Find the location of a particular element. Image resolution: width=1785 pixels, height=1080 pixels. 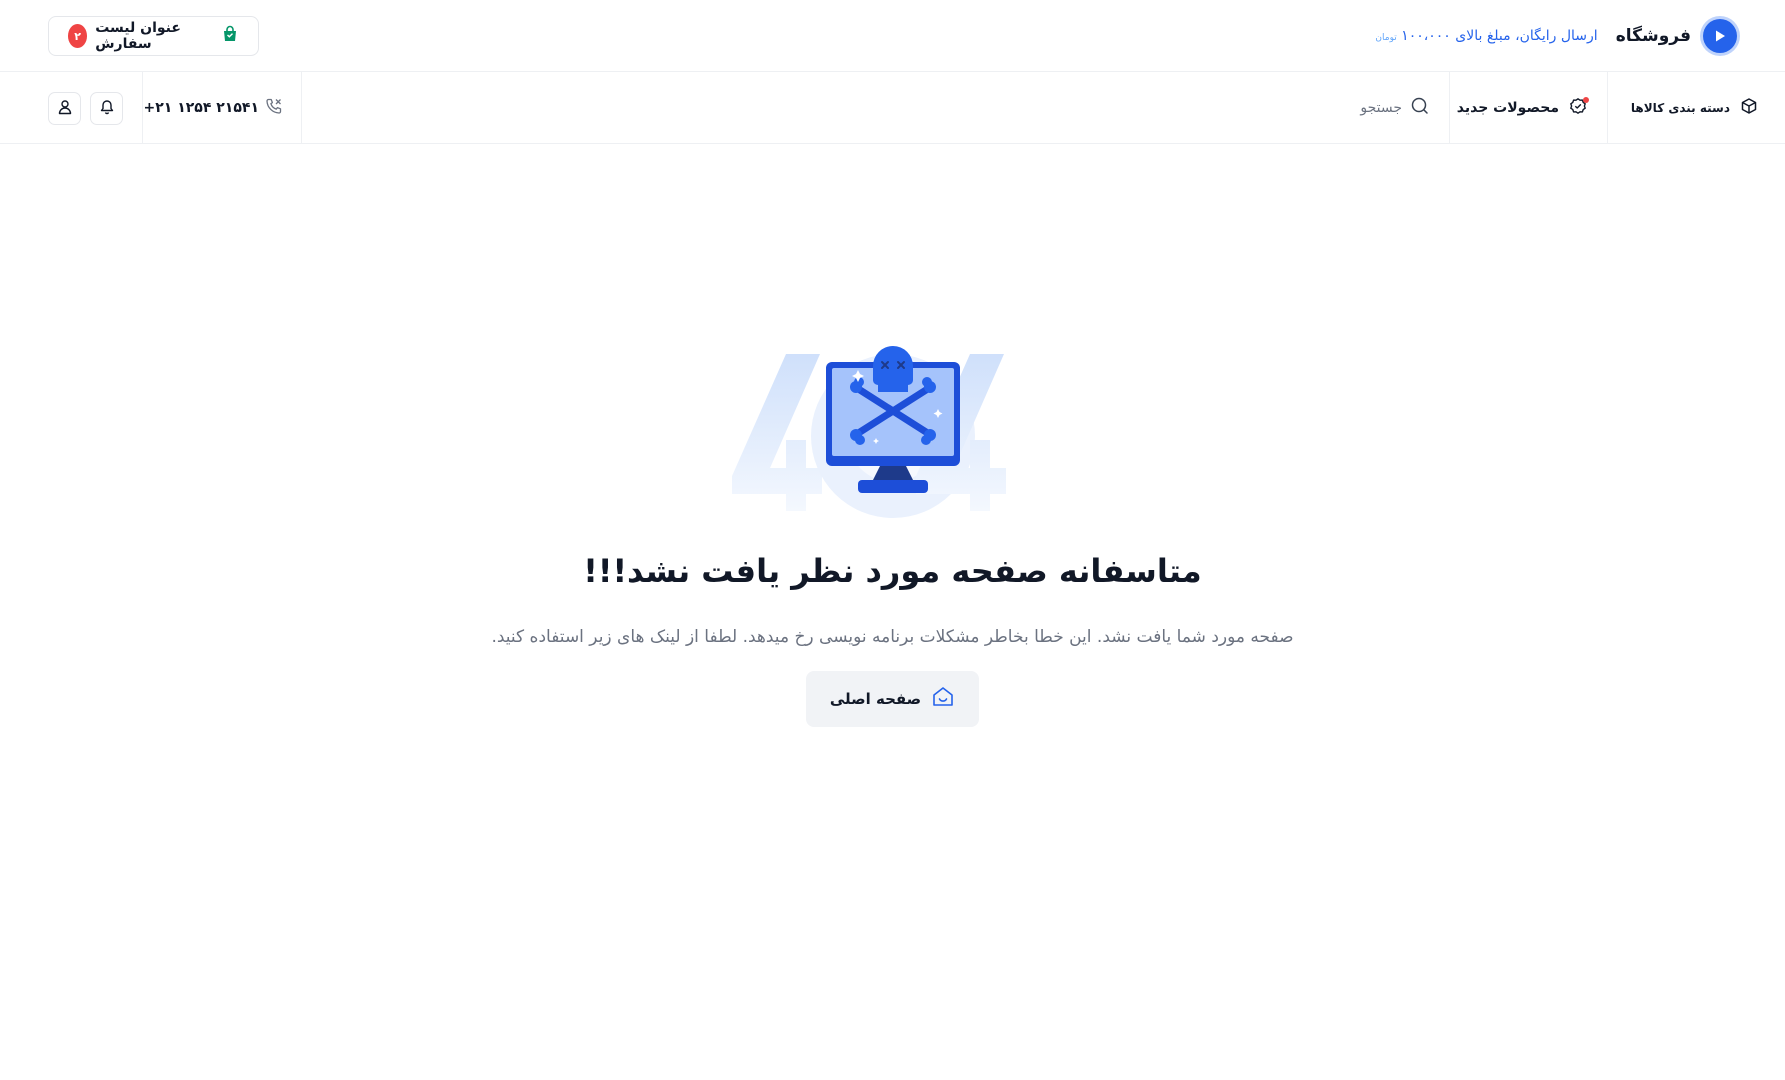

order-count-badge: ۲ is located at coordinates (78, 36).